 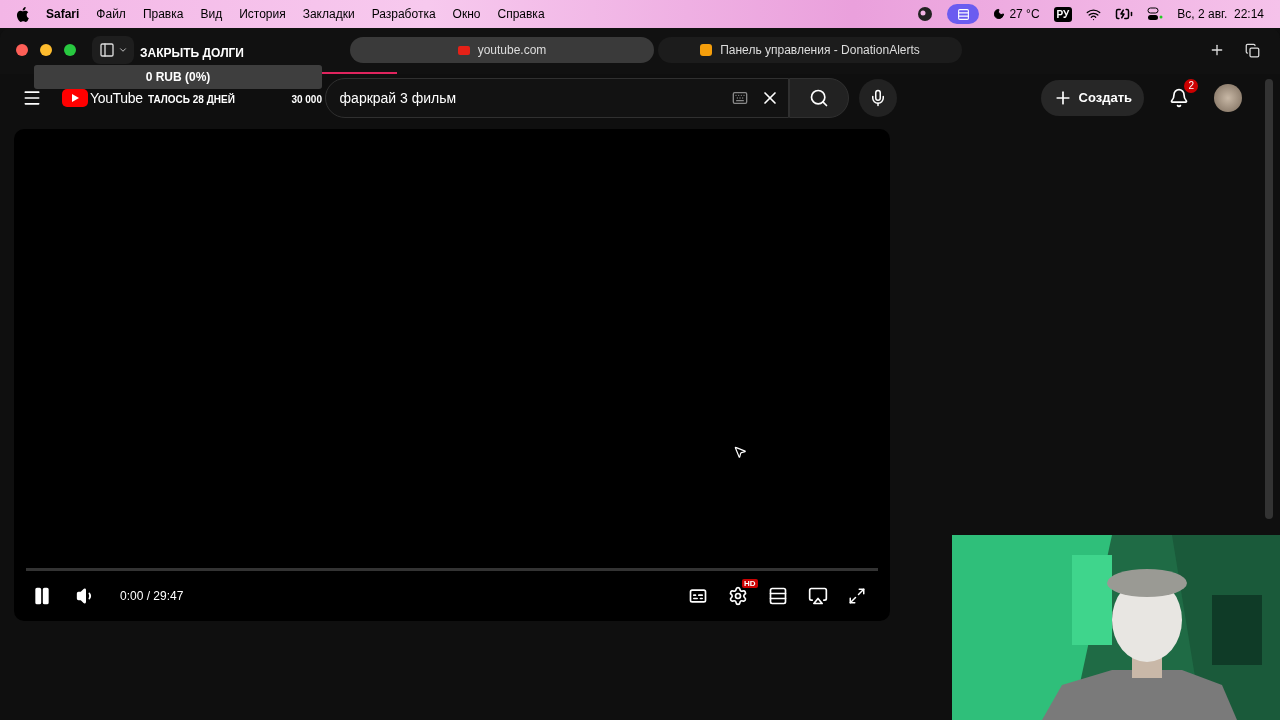 I want to click on sidebar-button, so click(x=113, y=50).